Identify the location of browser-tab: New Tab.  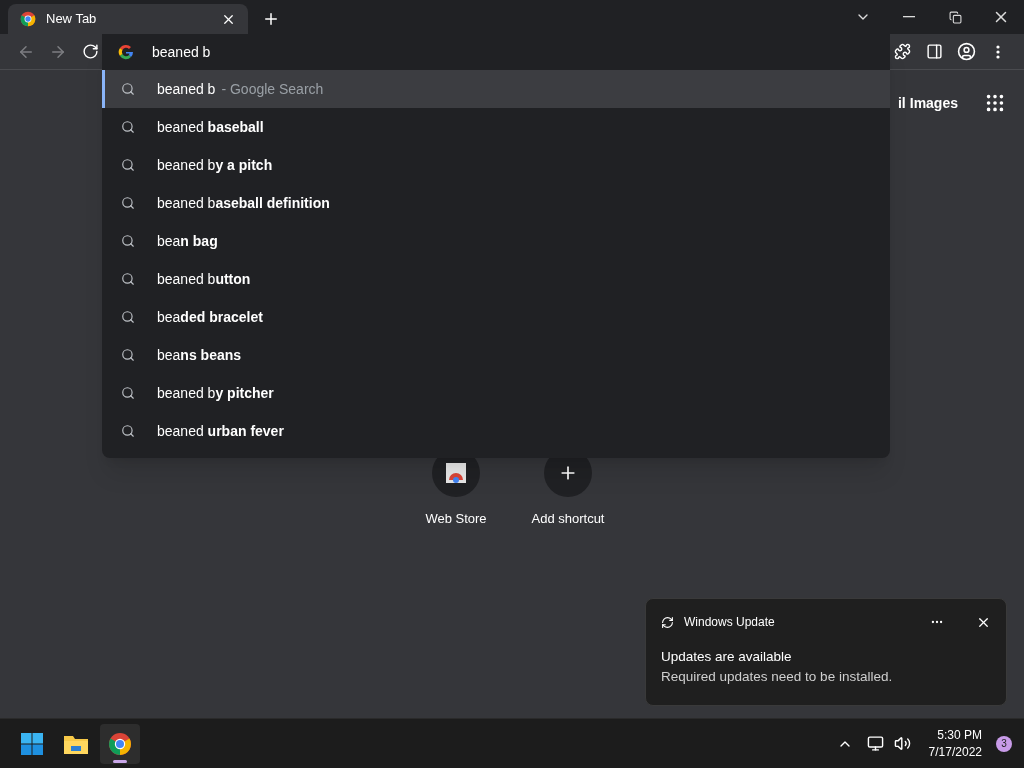
(128, 19).